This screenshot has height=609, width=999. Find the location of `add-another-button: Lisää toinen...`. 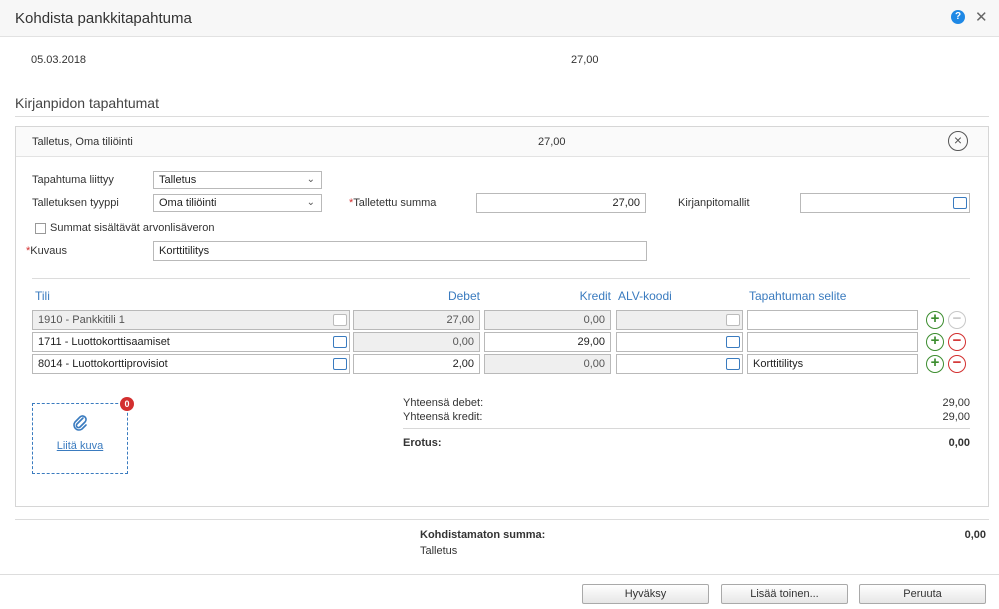

add-another-button: Lisää toinen... is located at coordinates (784, 594).